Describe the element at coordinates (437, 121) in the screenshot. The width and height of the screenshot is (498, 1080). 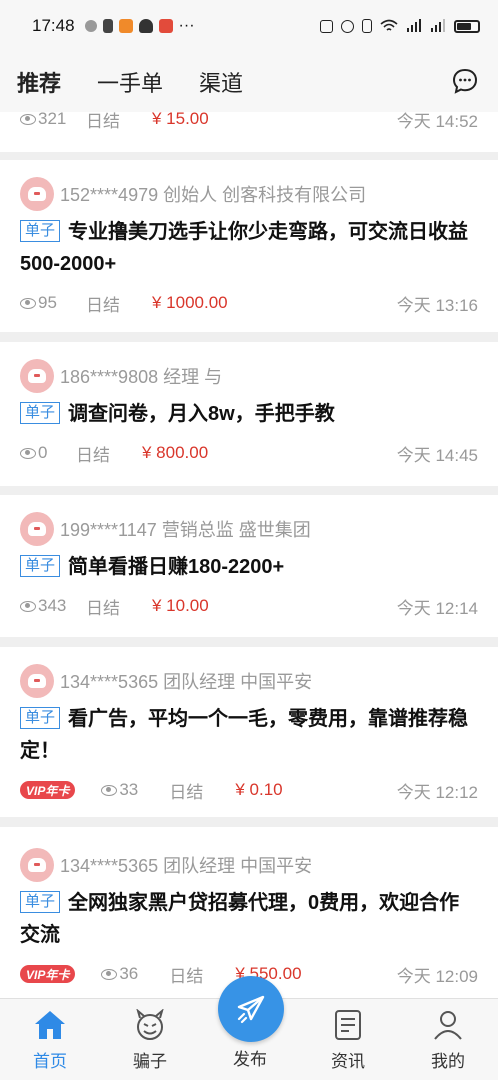
I see `post-time: 今天 14:52` at that location.